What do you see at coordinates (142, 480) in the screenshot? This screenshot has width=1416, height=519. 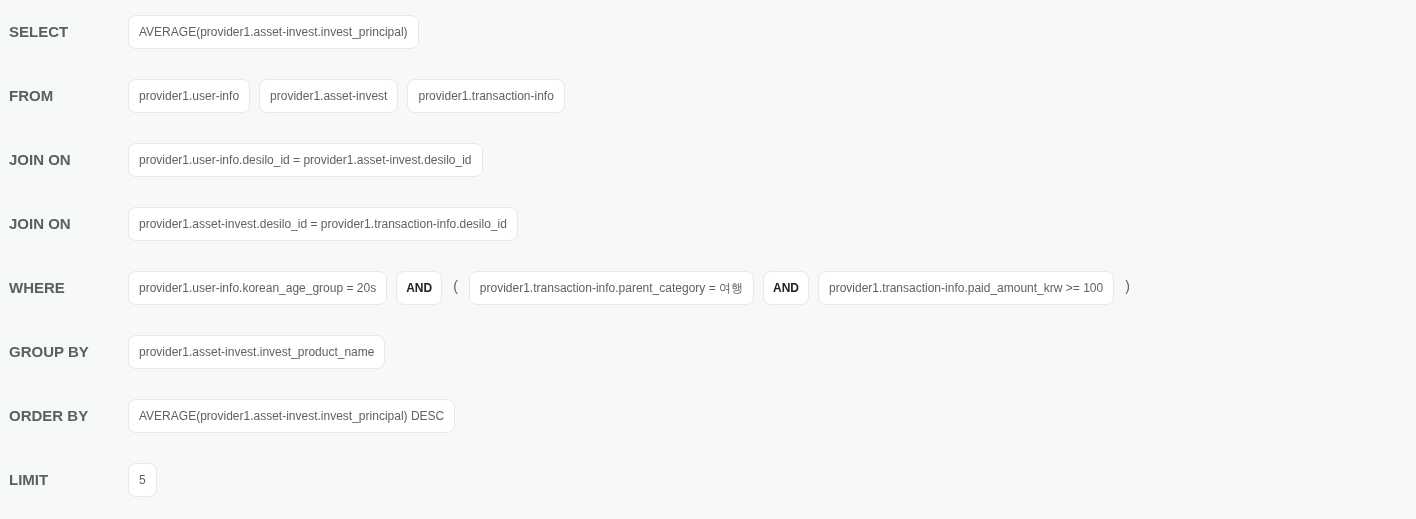 I see `condition-chip: 5` at bounding box center [142, 480].